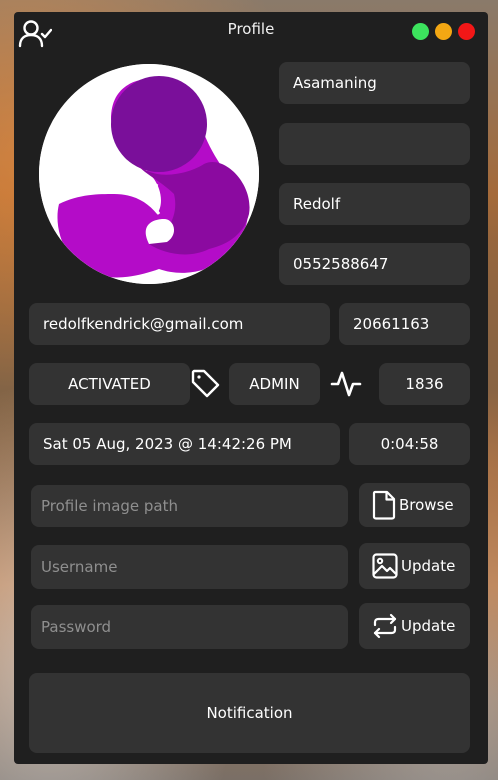 The height and width of the screenshot is (780, 498). What do you see at coordinates (426, 505) in the screenshot?
I see `browse-button-label: Browse` at bounding box center [426, 505].